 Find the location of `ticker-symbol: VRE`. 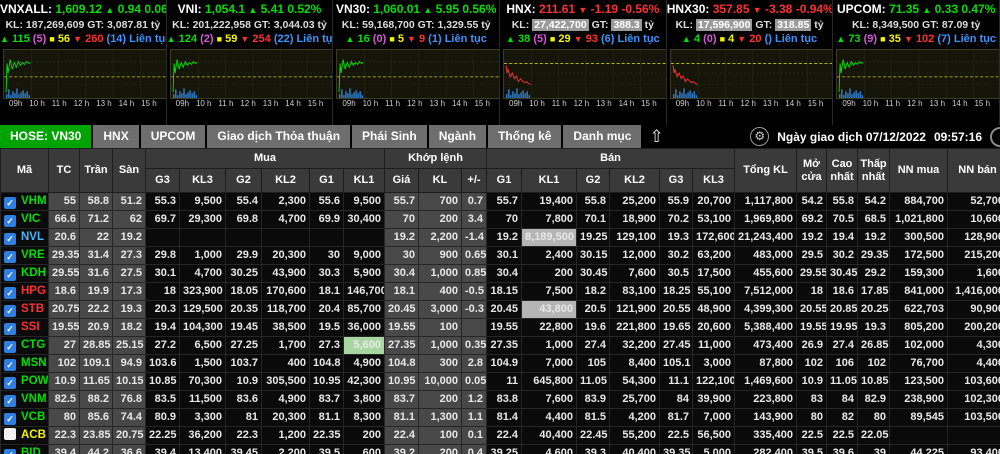

ticker-symbol: VRE is located at coordinates (33, 255).